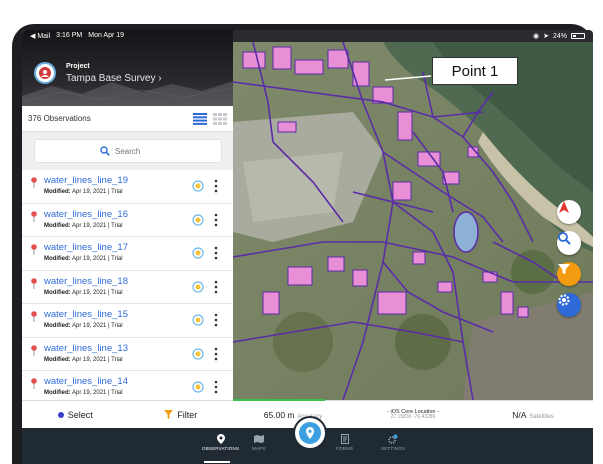 The height and width of the screenshot is (464, 603). Describe the element at coordinates (475, 71) in the screenshot. I see `point-callout: Point 1` at that location.